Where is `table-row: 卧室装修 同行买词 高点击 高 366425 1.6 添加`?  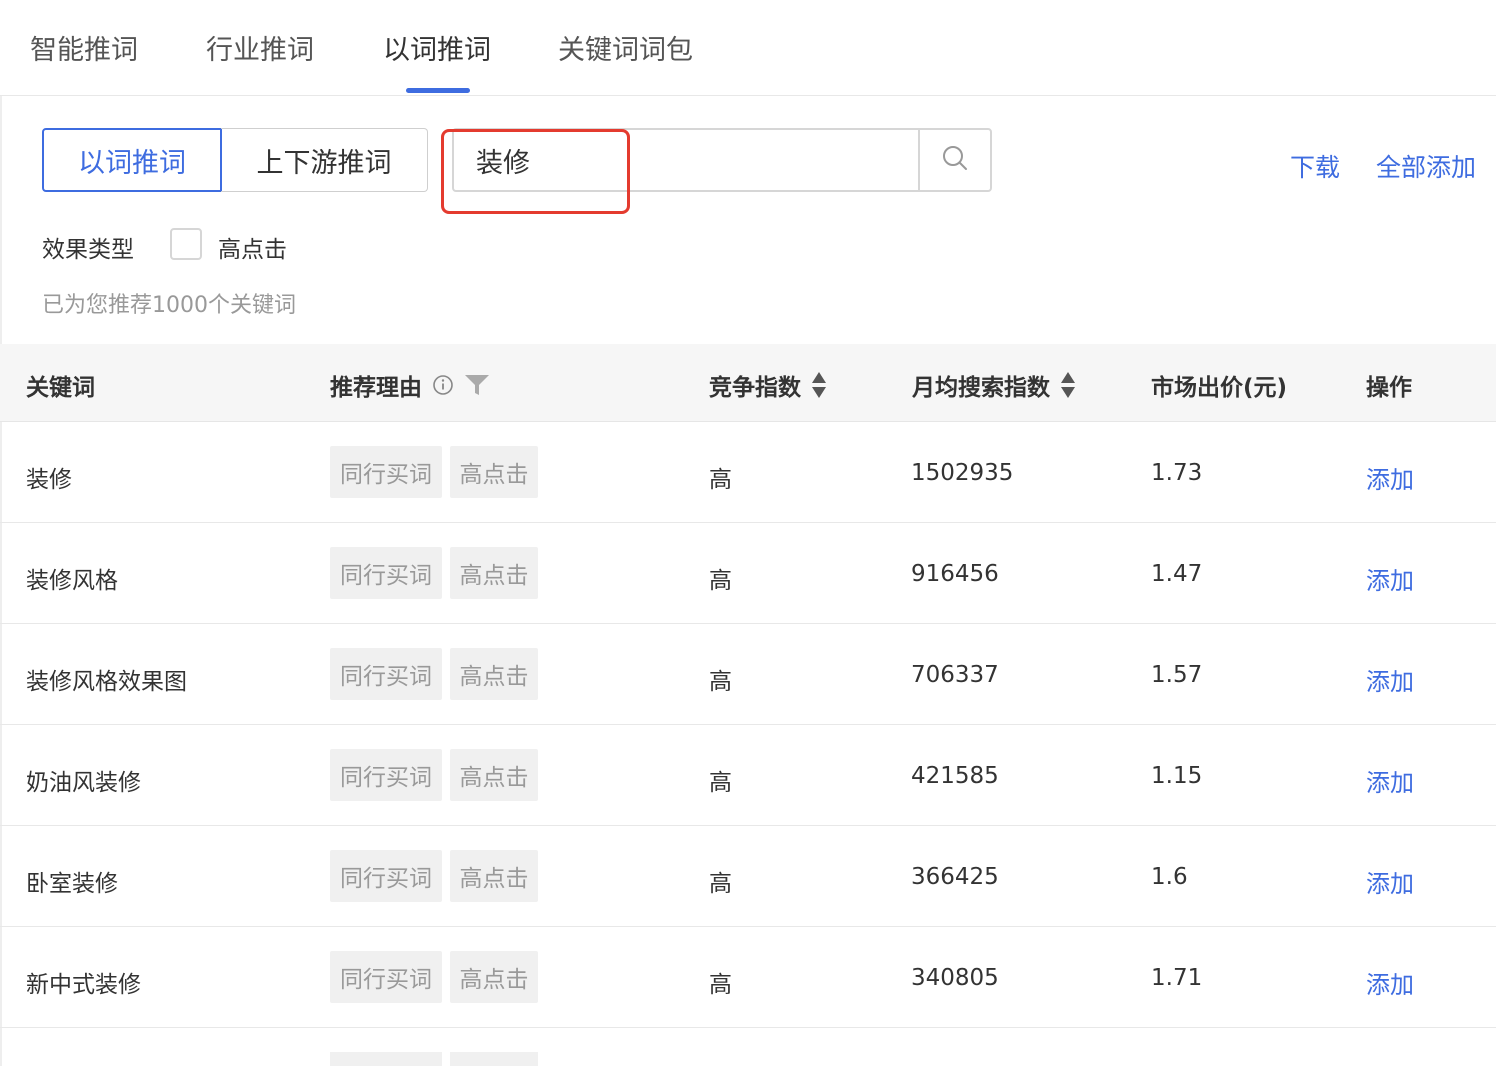 table-row: 卧室装修 同行买词 高点击 高 366425 1.6 添加 is located at coordinates (748, 876).